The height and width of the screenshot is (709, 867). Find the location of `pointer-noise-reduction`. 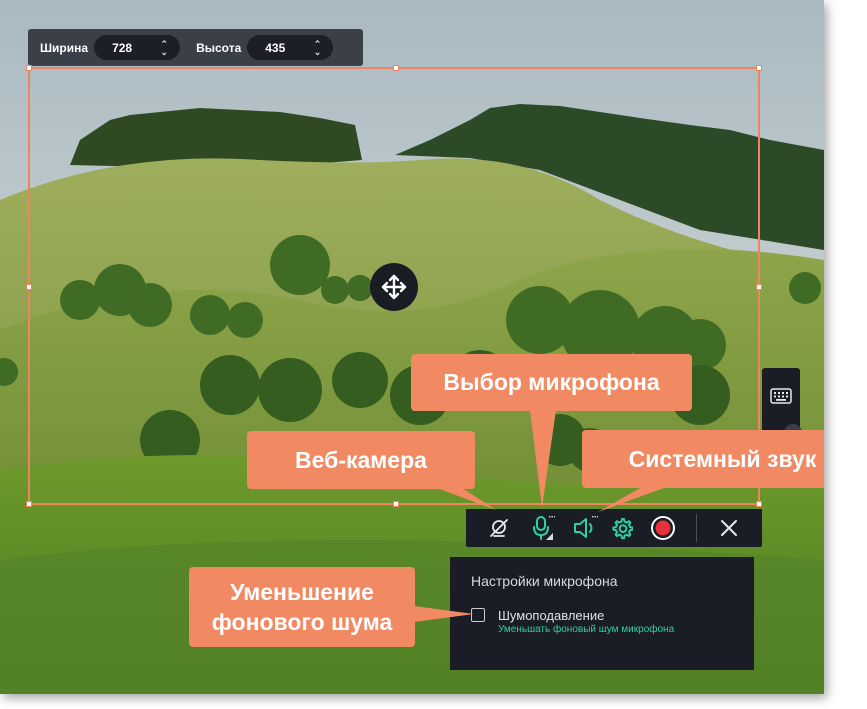

pointer-noise-reduction is located at coordinates (444, 614).